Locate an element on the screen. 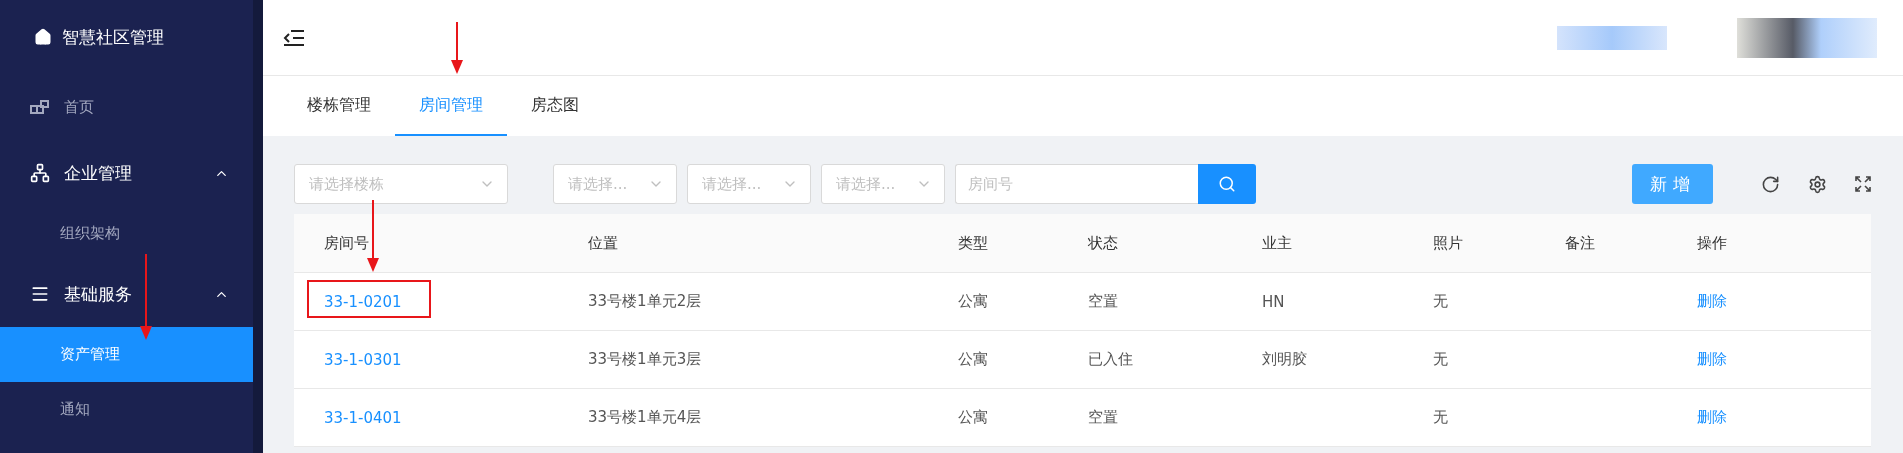 The image size is (1903, 453). column-header: 位置 is located at coordinates (603, 243).